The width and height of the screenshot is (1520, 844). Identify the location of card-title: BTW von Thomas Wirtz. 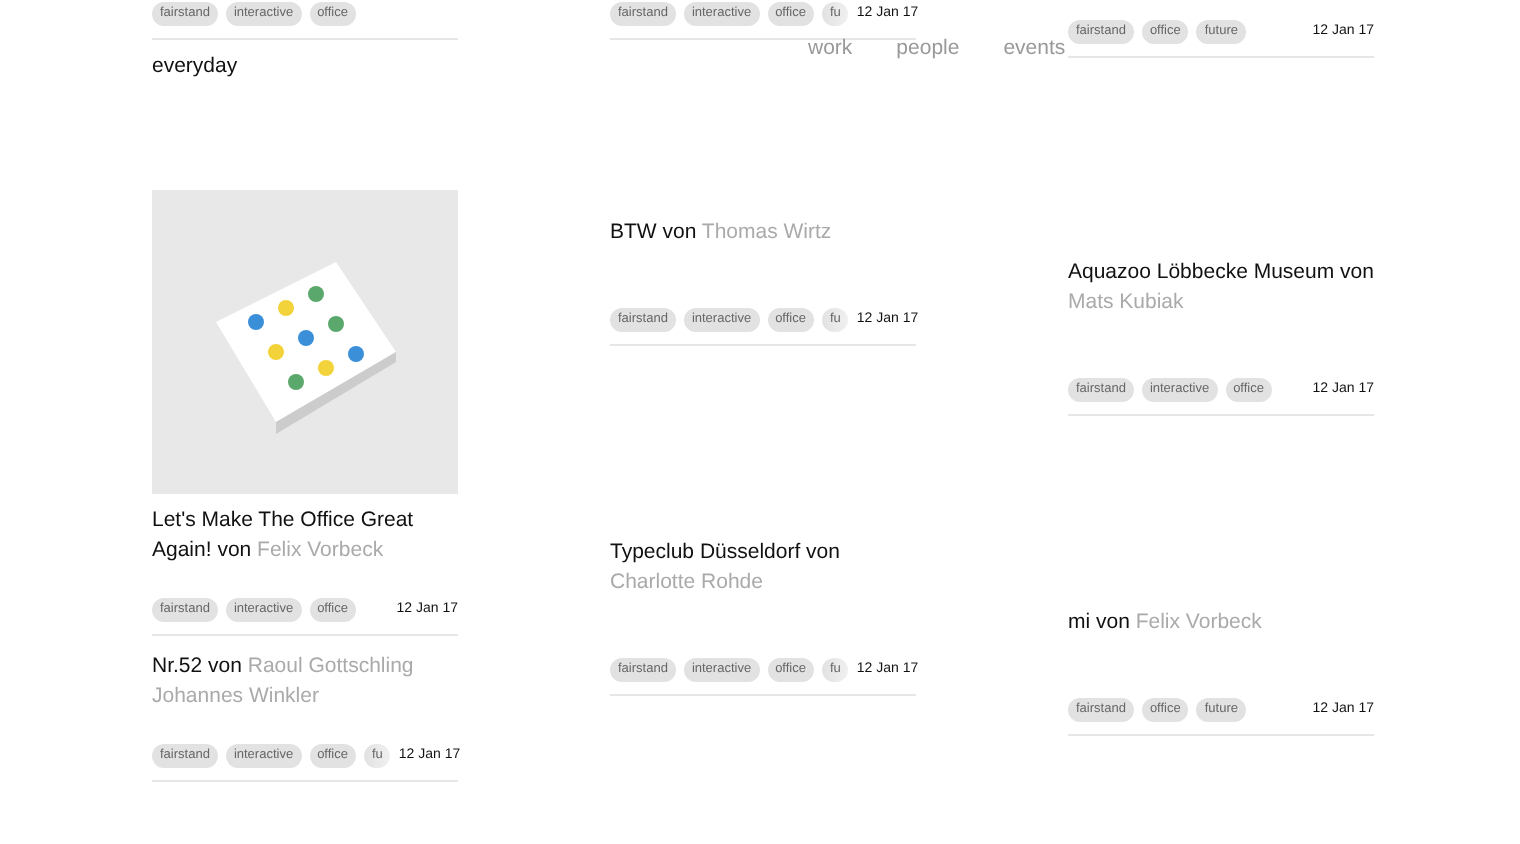
(722, 233).